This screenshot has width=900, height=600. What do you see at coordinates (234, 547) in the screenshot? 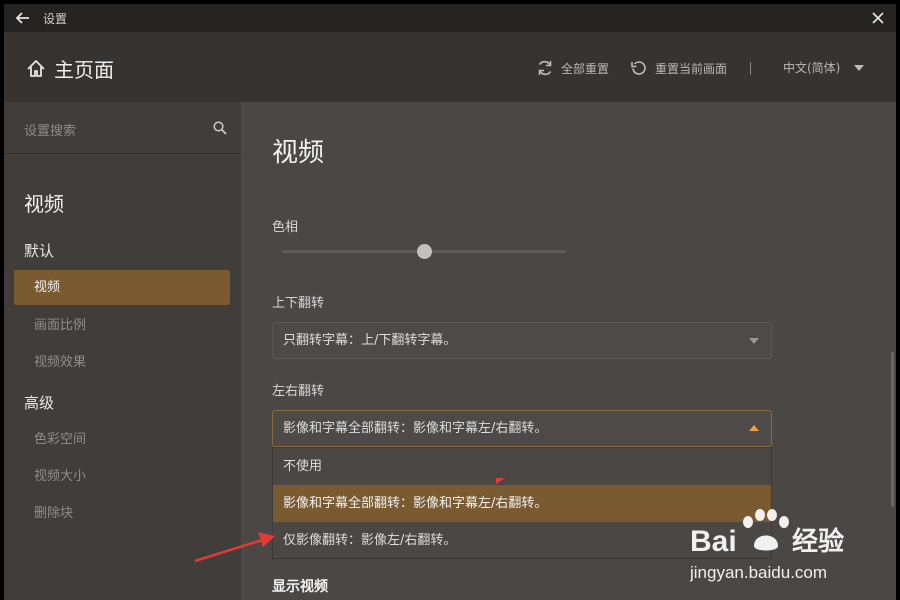
I see `annotation-arrow-icon` at bounding box center [234, 547].